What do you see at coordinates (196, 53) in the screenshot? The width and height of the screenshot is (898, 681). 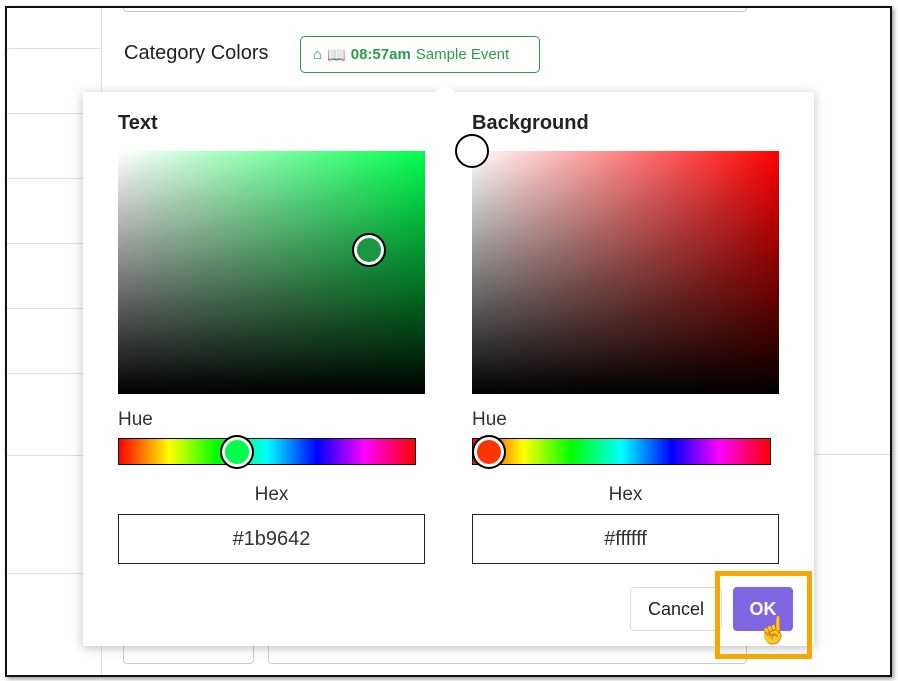 I see `category-colors-label: Category Colors` at bounding box center [196, 53].